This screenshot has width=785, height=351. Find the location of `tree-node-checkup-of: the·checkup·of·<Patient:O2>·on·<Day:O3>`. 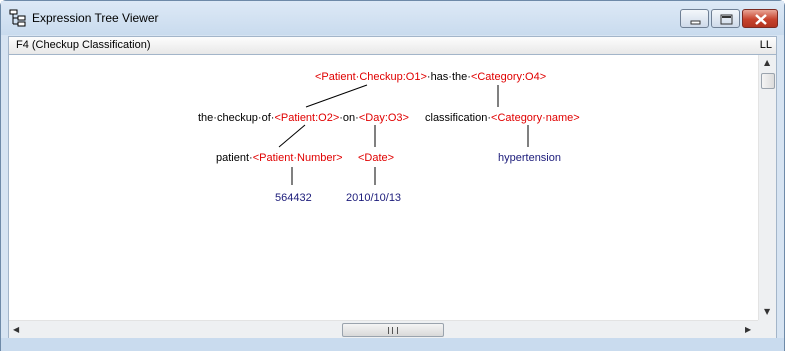

tree-node-checkup-of: the·checkup·of·<Patient:O2>·on·<Day:O3> is located at coordinates (303, 118).